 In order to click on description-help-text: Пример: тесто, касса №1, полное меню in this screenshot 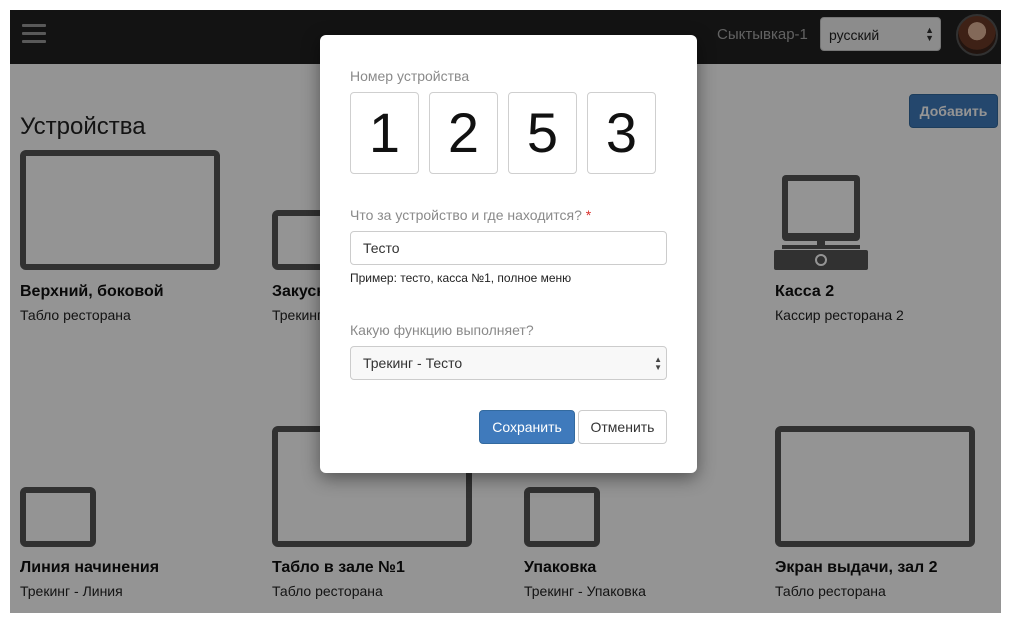, I will do `click(461, 278)`.